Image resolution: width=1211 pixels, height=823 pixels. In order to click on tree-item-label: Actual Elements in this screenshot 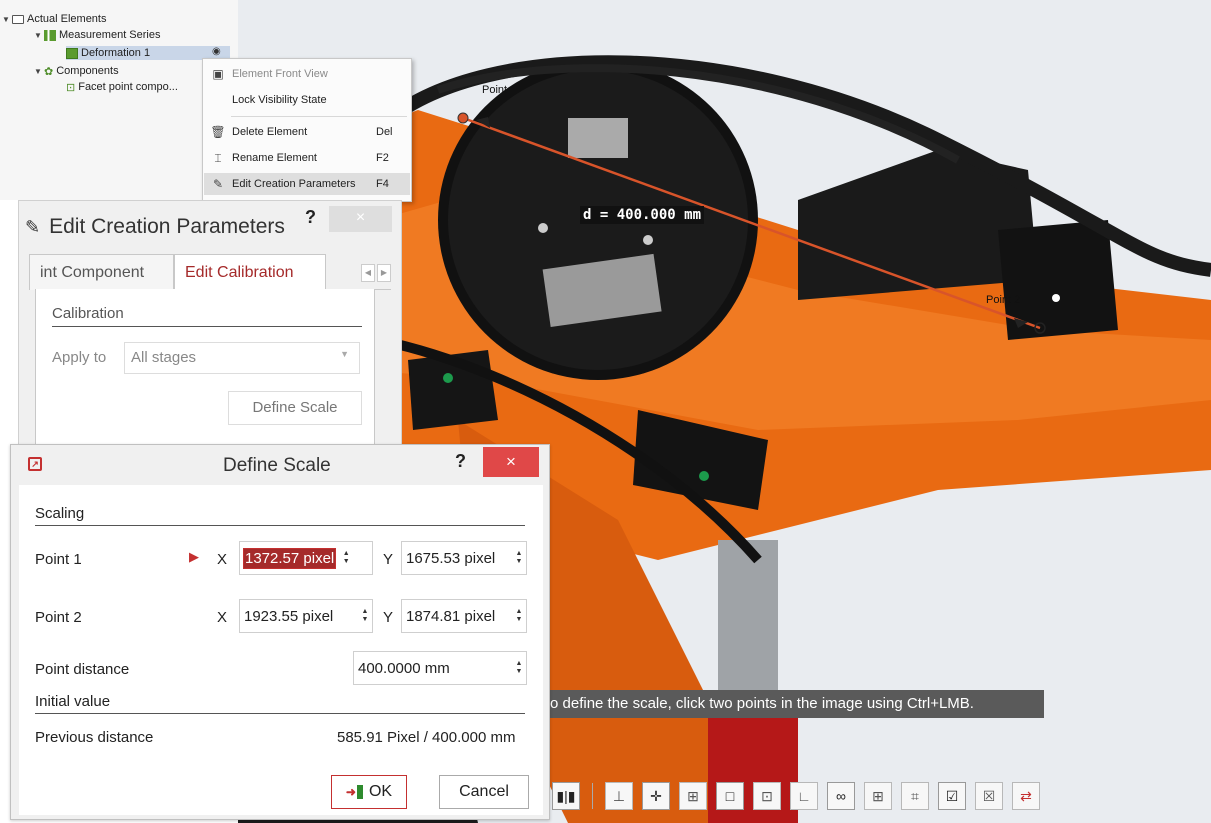, I will do `click(67, 19)`.